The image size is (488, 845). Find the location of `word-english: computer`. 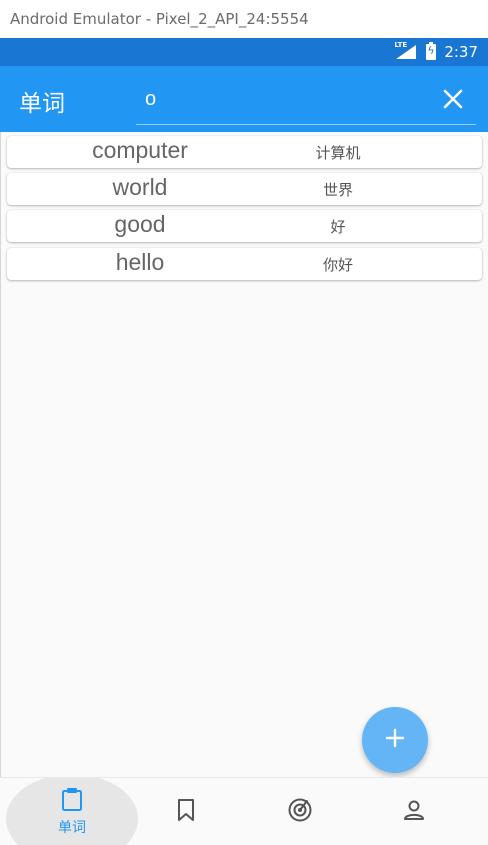

word-english: computer is located at coordinates (140, 150).